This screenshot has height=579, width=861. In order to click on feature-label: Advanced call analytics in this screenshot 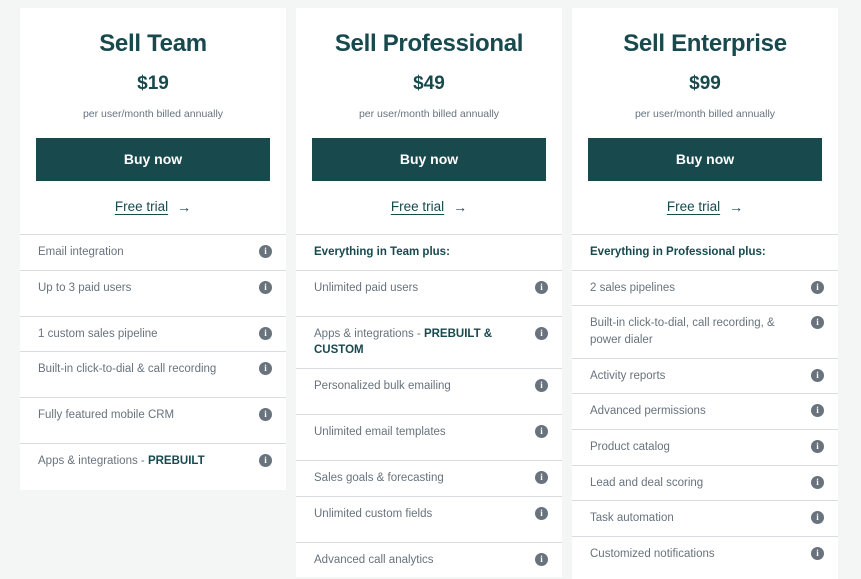, I will do `click(374, 559)`.